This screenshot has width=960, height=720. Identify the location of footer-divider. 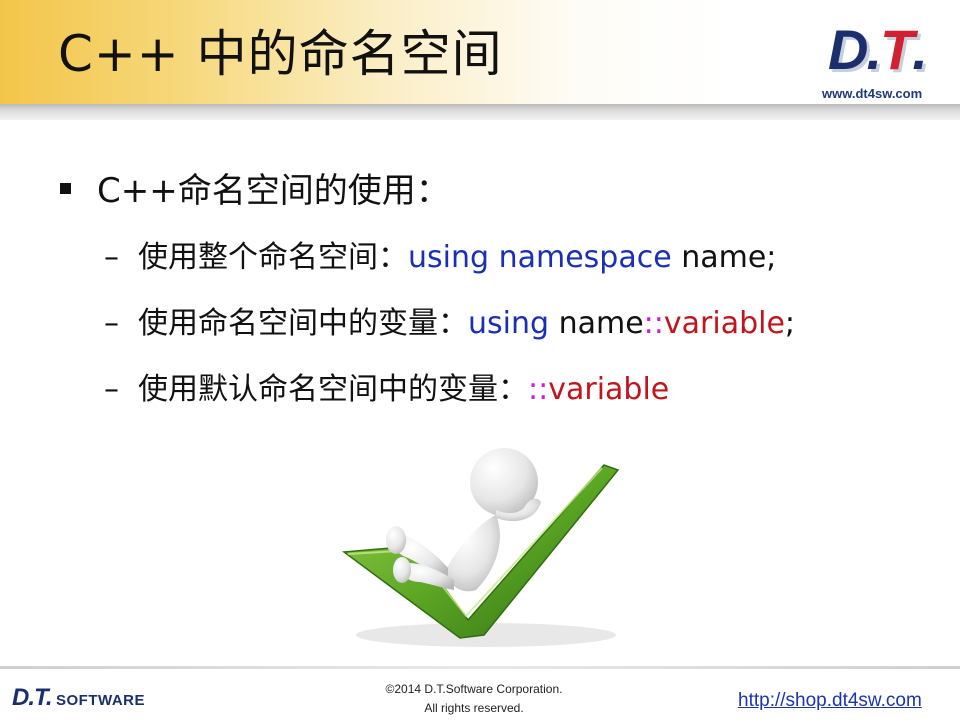
(480, 667).